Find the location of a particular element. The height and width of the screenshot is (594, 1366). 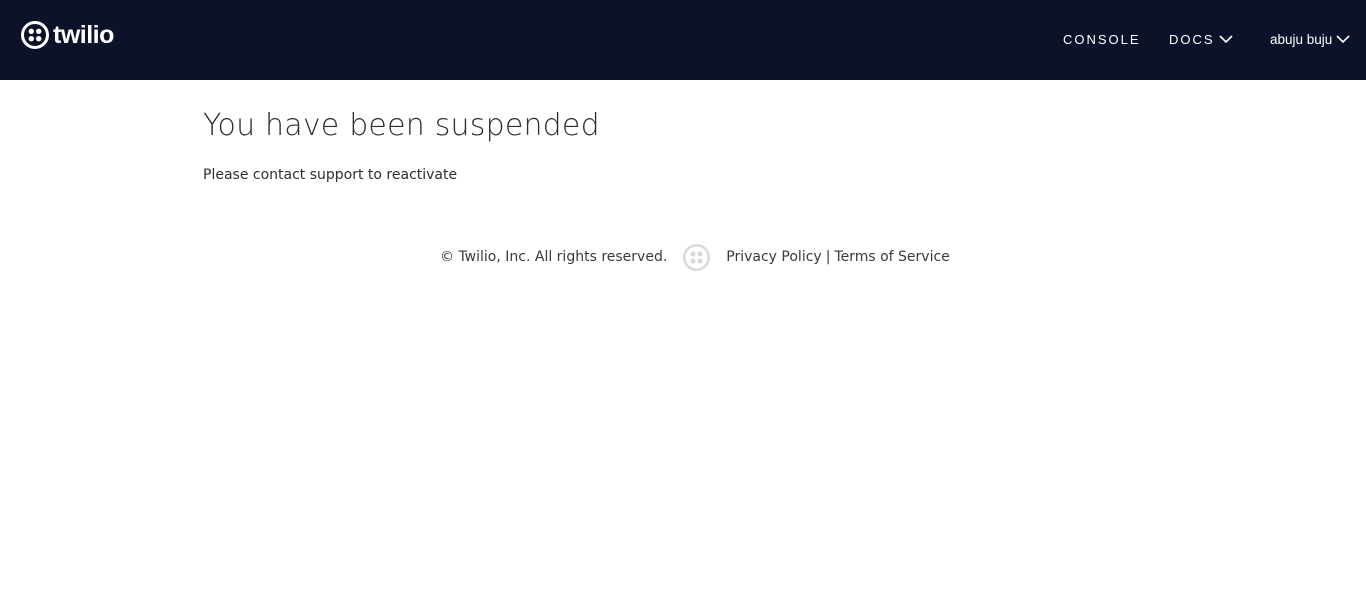

suspension-message: Please contact support to reactivate is located at coordinates (330, 175).